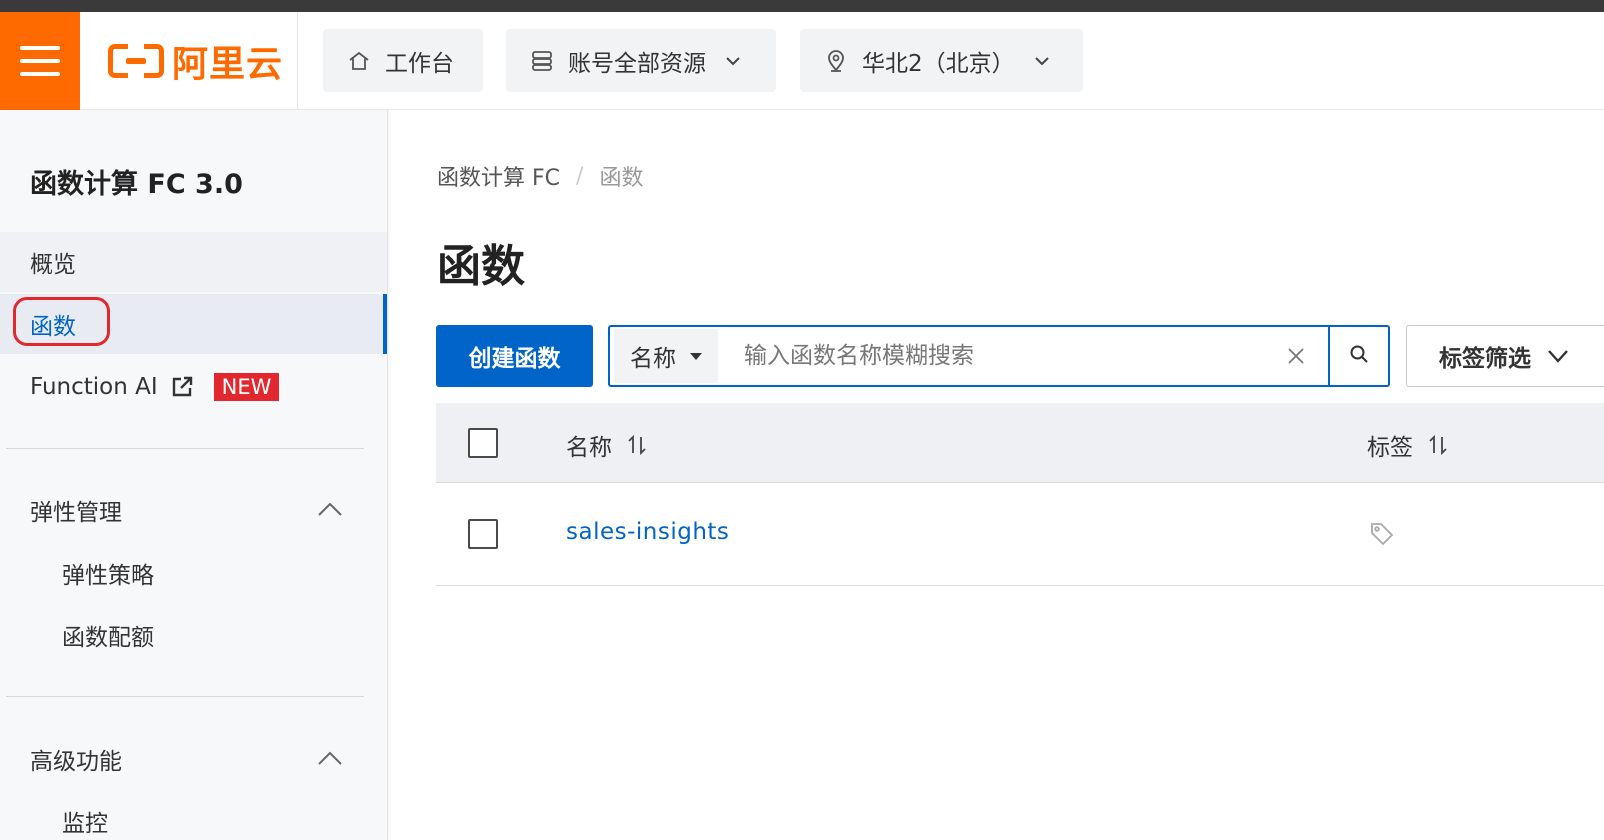 The height and width of the screenshot is (840, 1604). I want to click on sidebar-item-label: 函数配额, so click(108, 638).